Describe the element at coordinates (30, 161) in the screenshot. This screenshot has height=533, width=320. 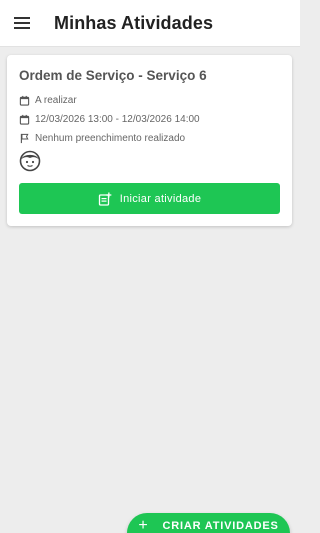
I see `face-icon` at that location.